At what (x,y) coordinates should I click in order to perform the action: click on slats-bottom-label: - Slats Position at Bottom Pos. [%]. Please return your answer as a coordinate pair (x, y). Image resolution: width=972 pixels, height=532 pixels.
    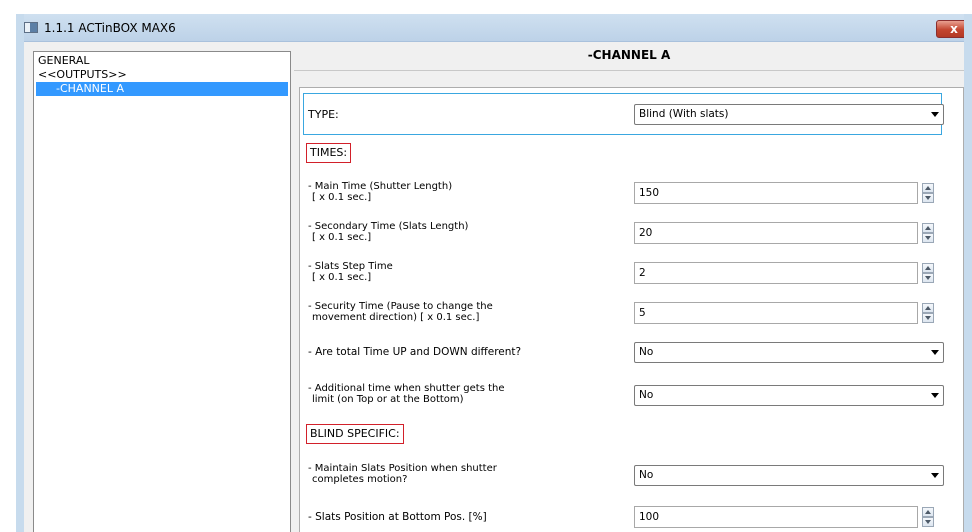
    Looking at the image, I should click on (397, 517).